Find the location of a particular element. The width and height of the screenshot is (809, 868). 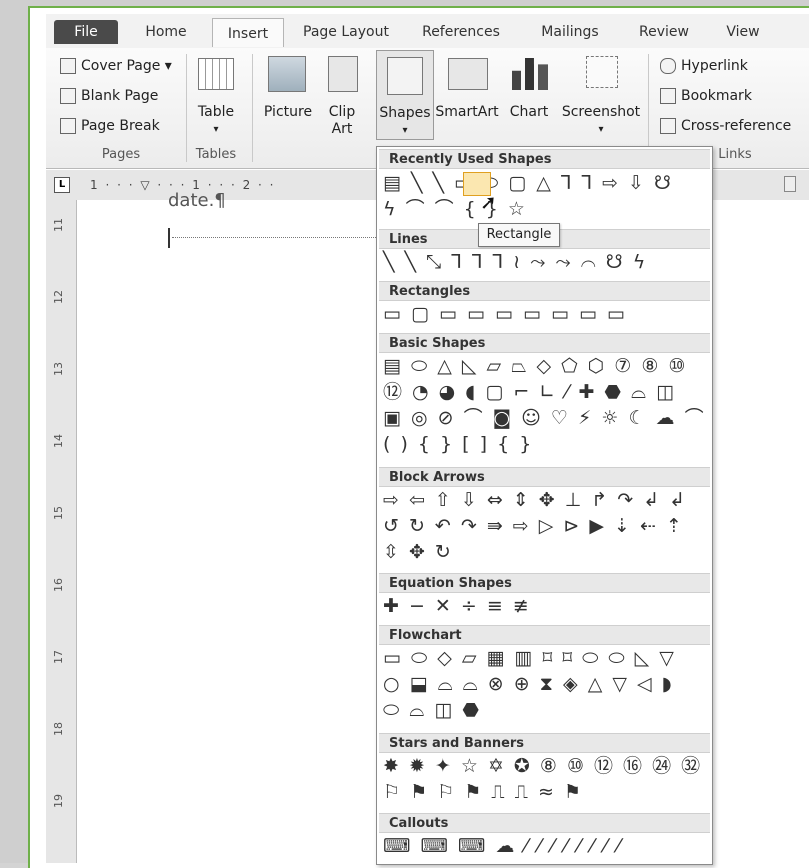

shape-row: ⌨ ⌨ ⌨ ☁ ⁄ ⁄ ⁄ ⁄ ⁄ ⁄ ⁄ ⁄ is located at coordinates (502, 846).